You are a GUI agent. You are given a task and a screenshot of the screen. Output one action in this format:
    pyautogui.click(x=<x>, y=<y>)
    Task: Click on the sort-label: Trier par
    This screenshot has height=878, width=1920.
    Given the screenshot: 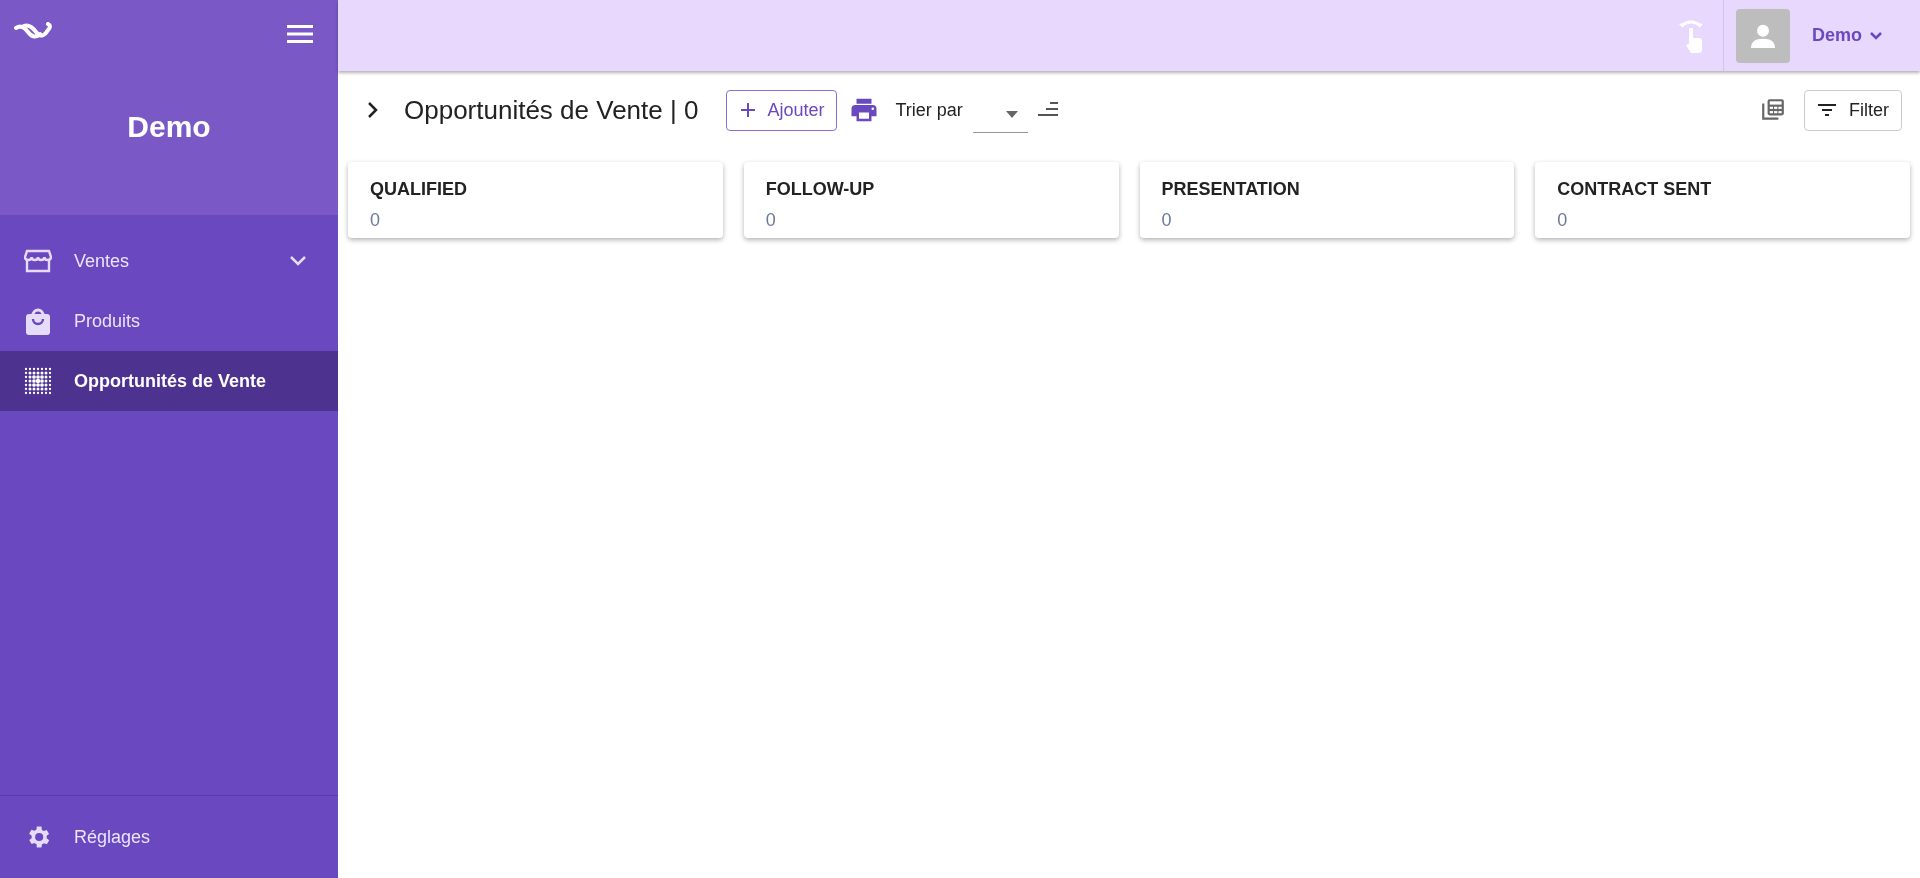 What is the action you would take?
    pyautogui.click(x=929, y=110)
    